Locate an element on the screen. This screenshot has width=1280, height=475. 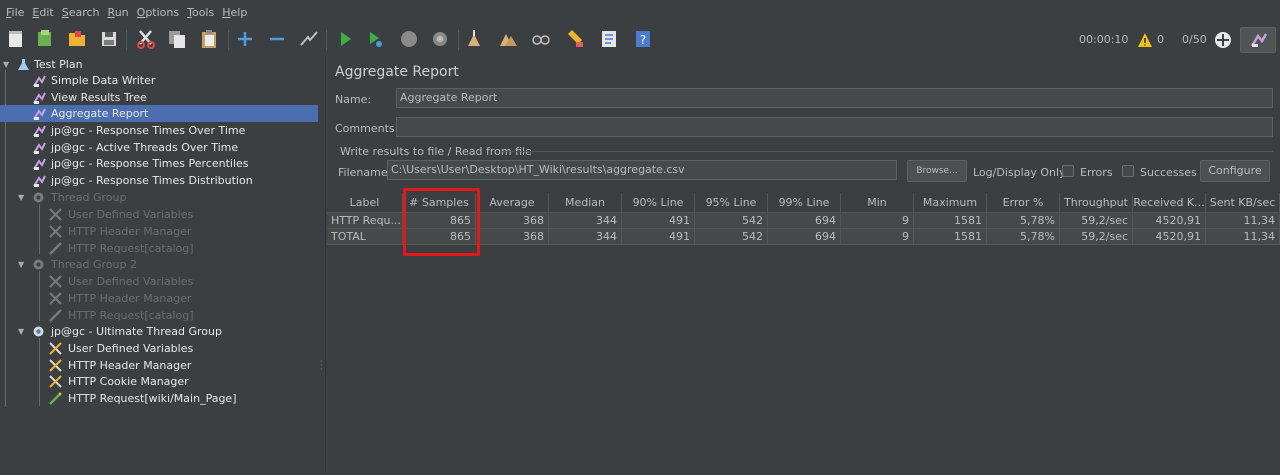
errors-checkbox is located at coordinates (1068, 171).